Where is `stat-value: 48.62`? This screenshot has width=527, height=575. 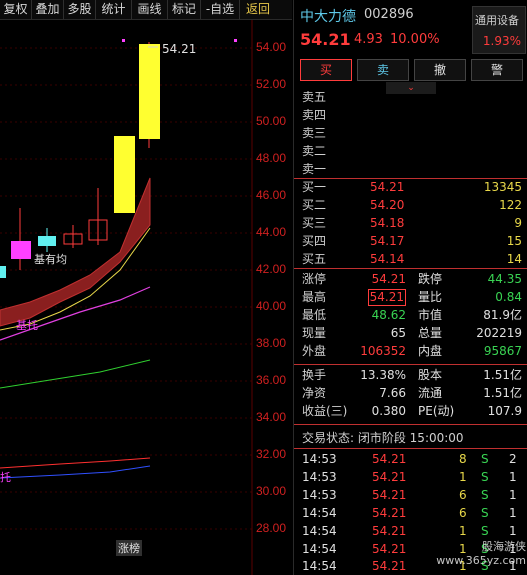
stat-value: 48.62 is located at coordinates (388, 315).